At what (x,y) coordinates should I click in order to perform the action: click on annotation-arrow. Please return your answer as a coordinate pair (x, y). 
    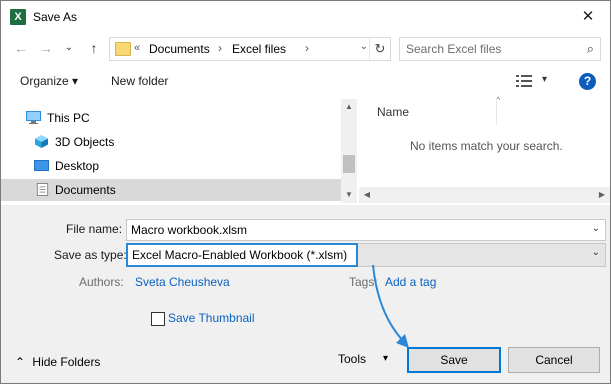
    Looking at the image, I should click on (390, 306).